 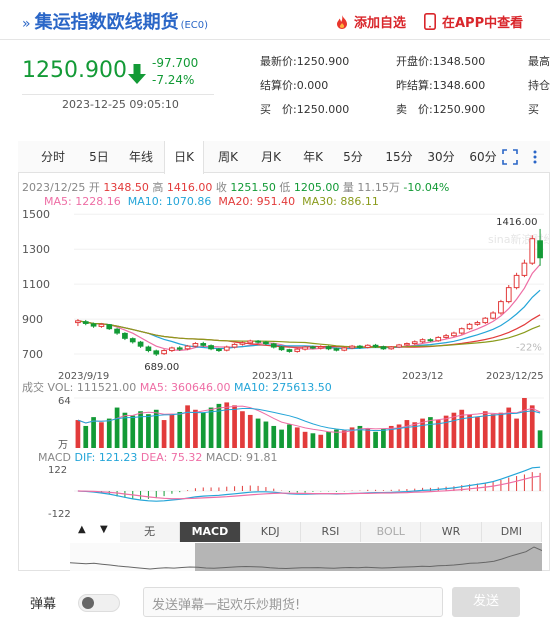 What do you see at coordinates (306, 557) in the screenshot?
I see `range-navigator` at bounding box center [306, 557].